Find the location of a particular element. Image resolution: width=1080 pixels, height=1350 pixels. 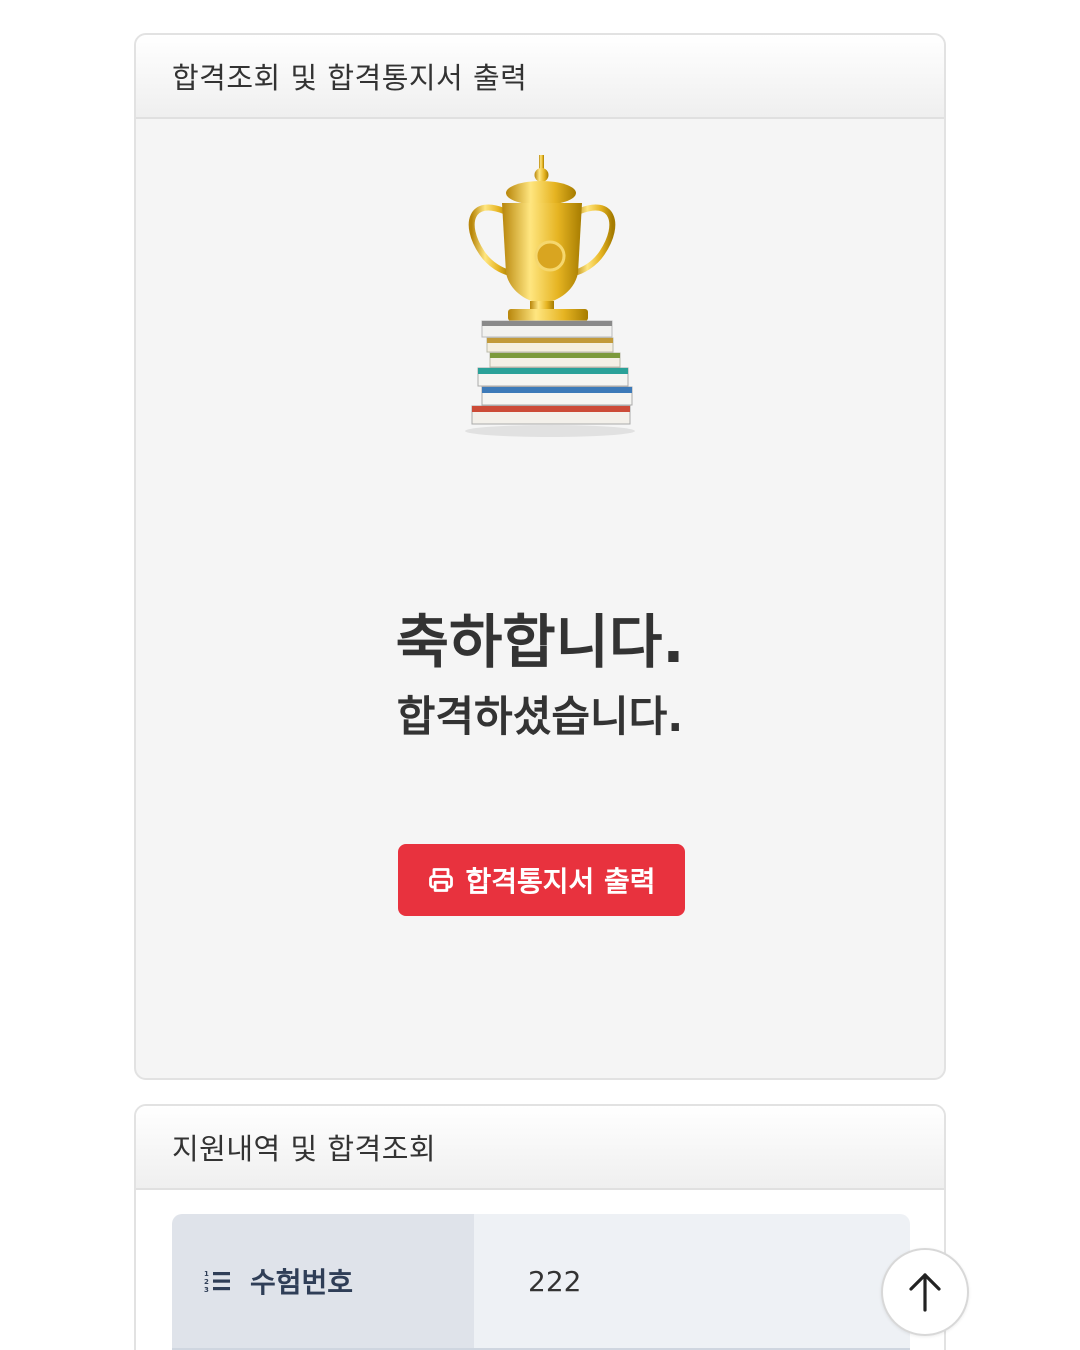

scroll-top-button is located at coordinates (925, 1292).